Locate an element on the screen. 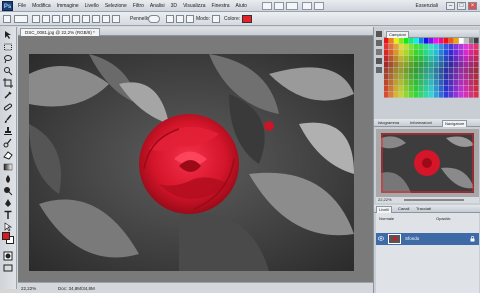  navigator-zoom-value: 22,22% is located at coordinates (385, 199).